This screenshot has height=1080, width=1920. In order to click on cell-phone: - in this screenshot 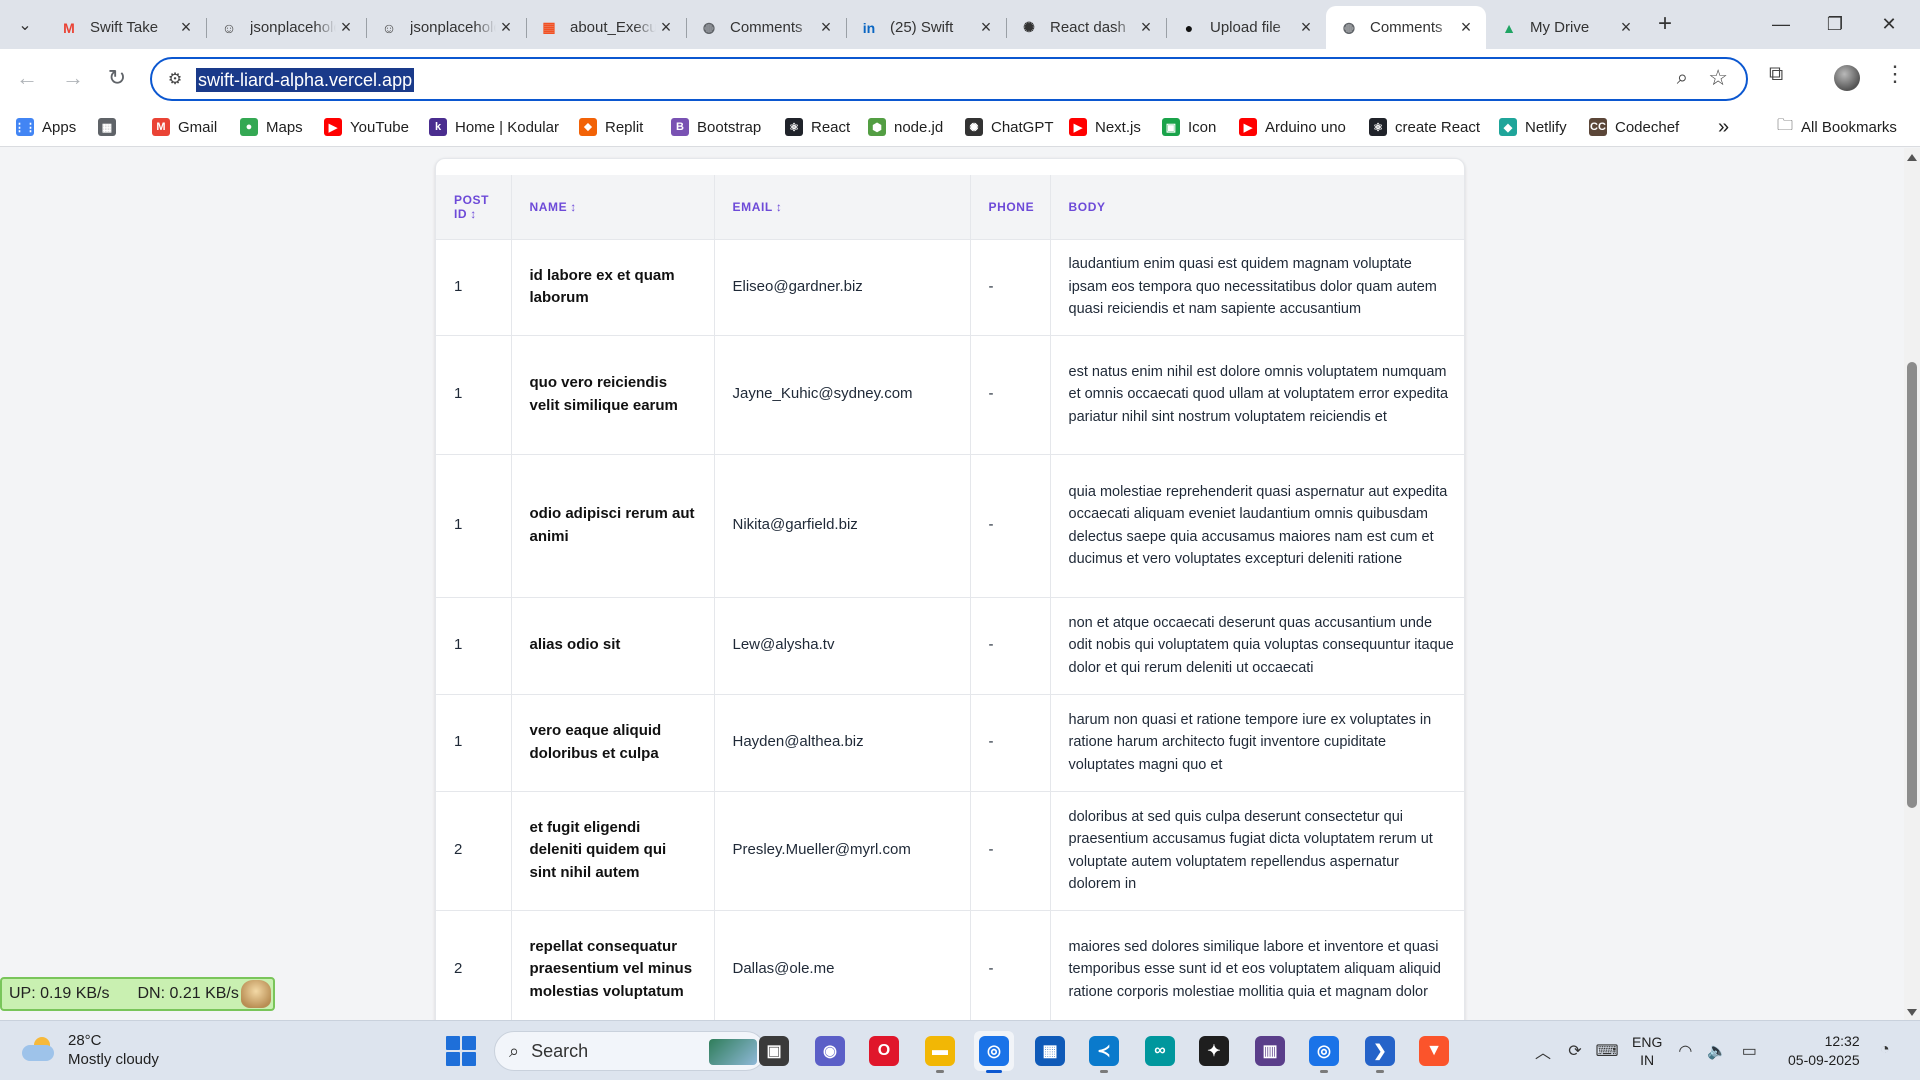, I will do `click(1010, 965)`.